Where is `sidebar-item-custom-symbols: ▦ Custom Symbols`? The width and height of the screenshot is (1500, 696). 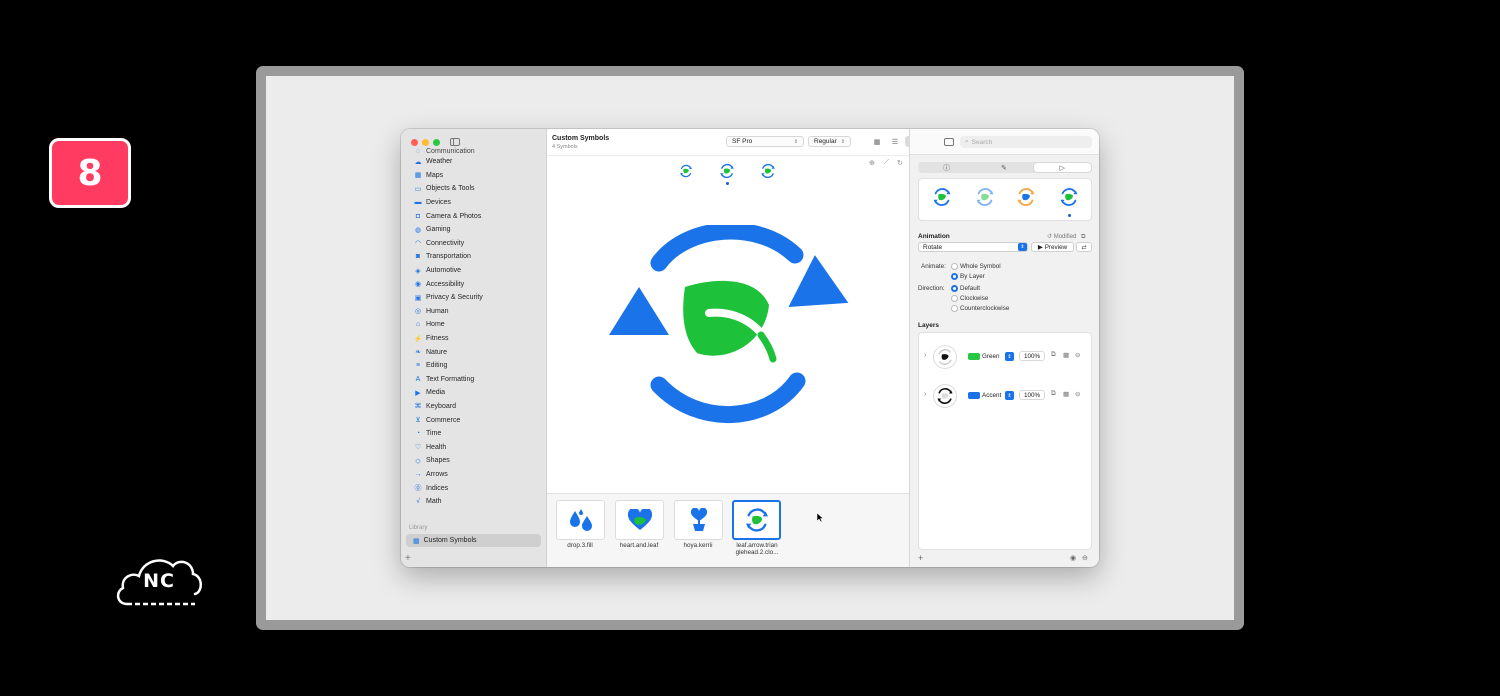
sidebar-item-custom-symbols: ▦ Custom Symbols is located at coordinates (473, 540).